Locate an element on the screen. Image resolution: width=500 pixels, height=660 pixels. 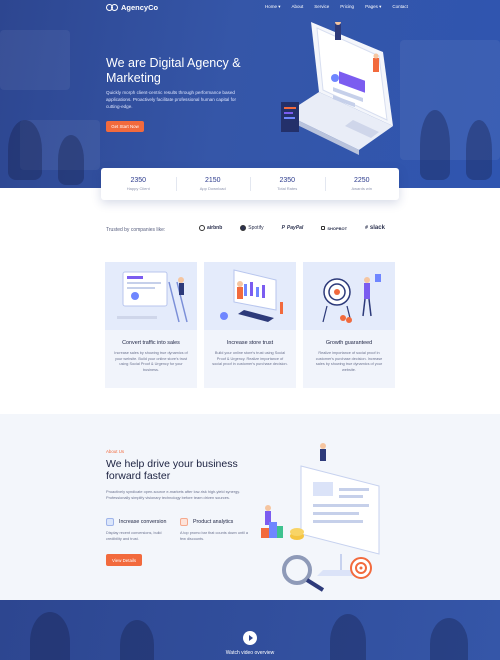
about-feature-title: Increase conversion is located at coordinates (143, 522).